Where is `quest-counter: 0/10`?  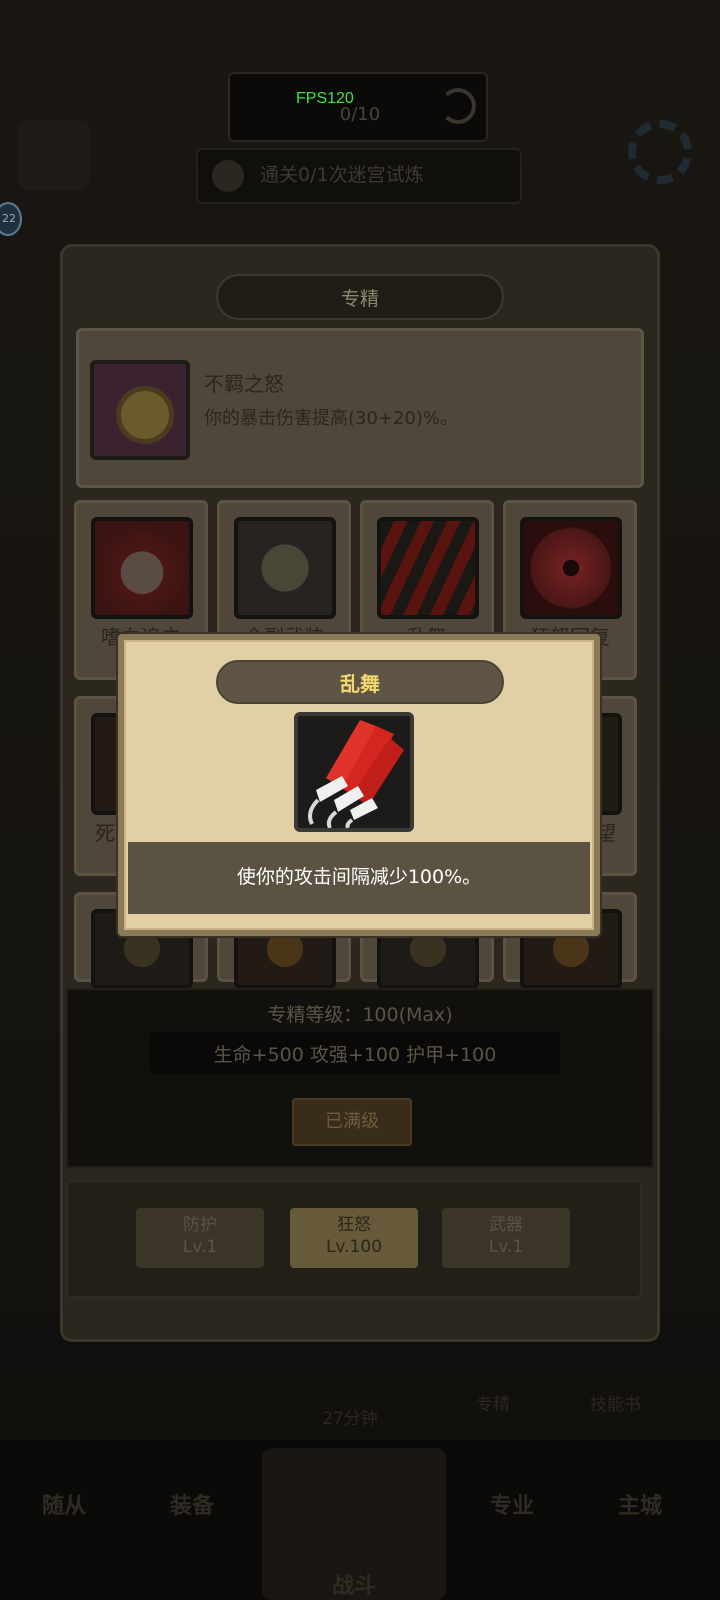
quest-counter: 0/10 is located at coordinates (360, 114).